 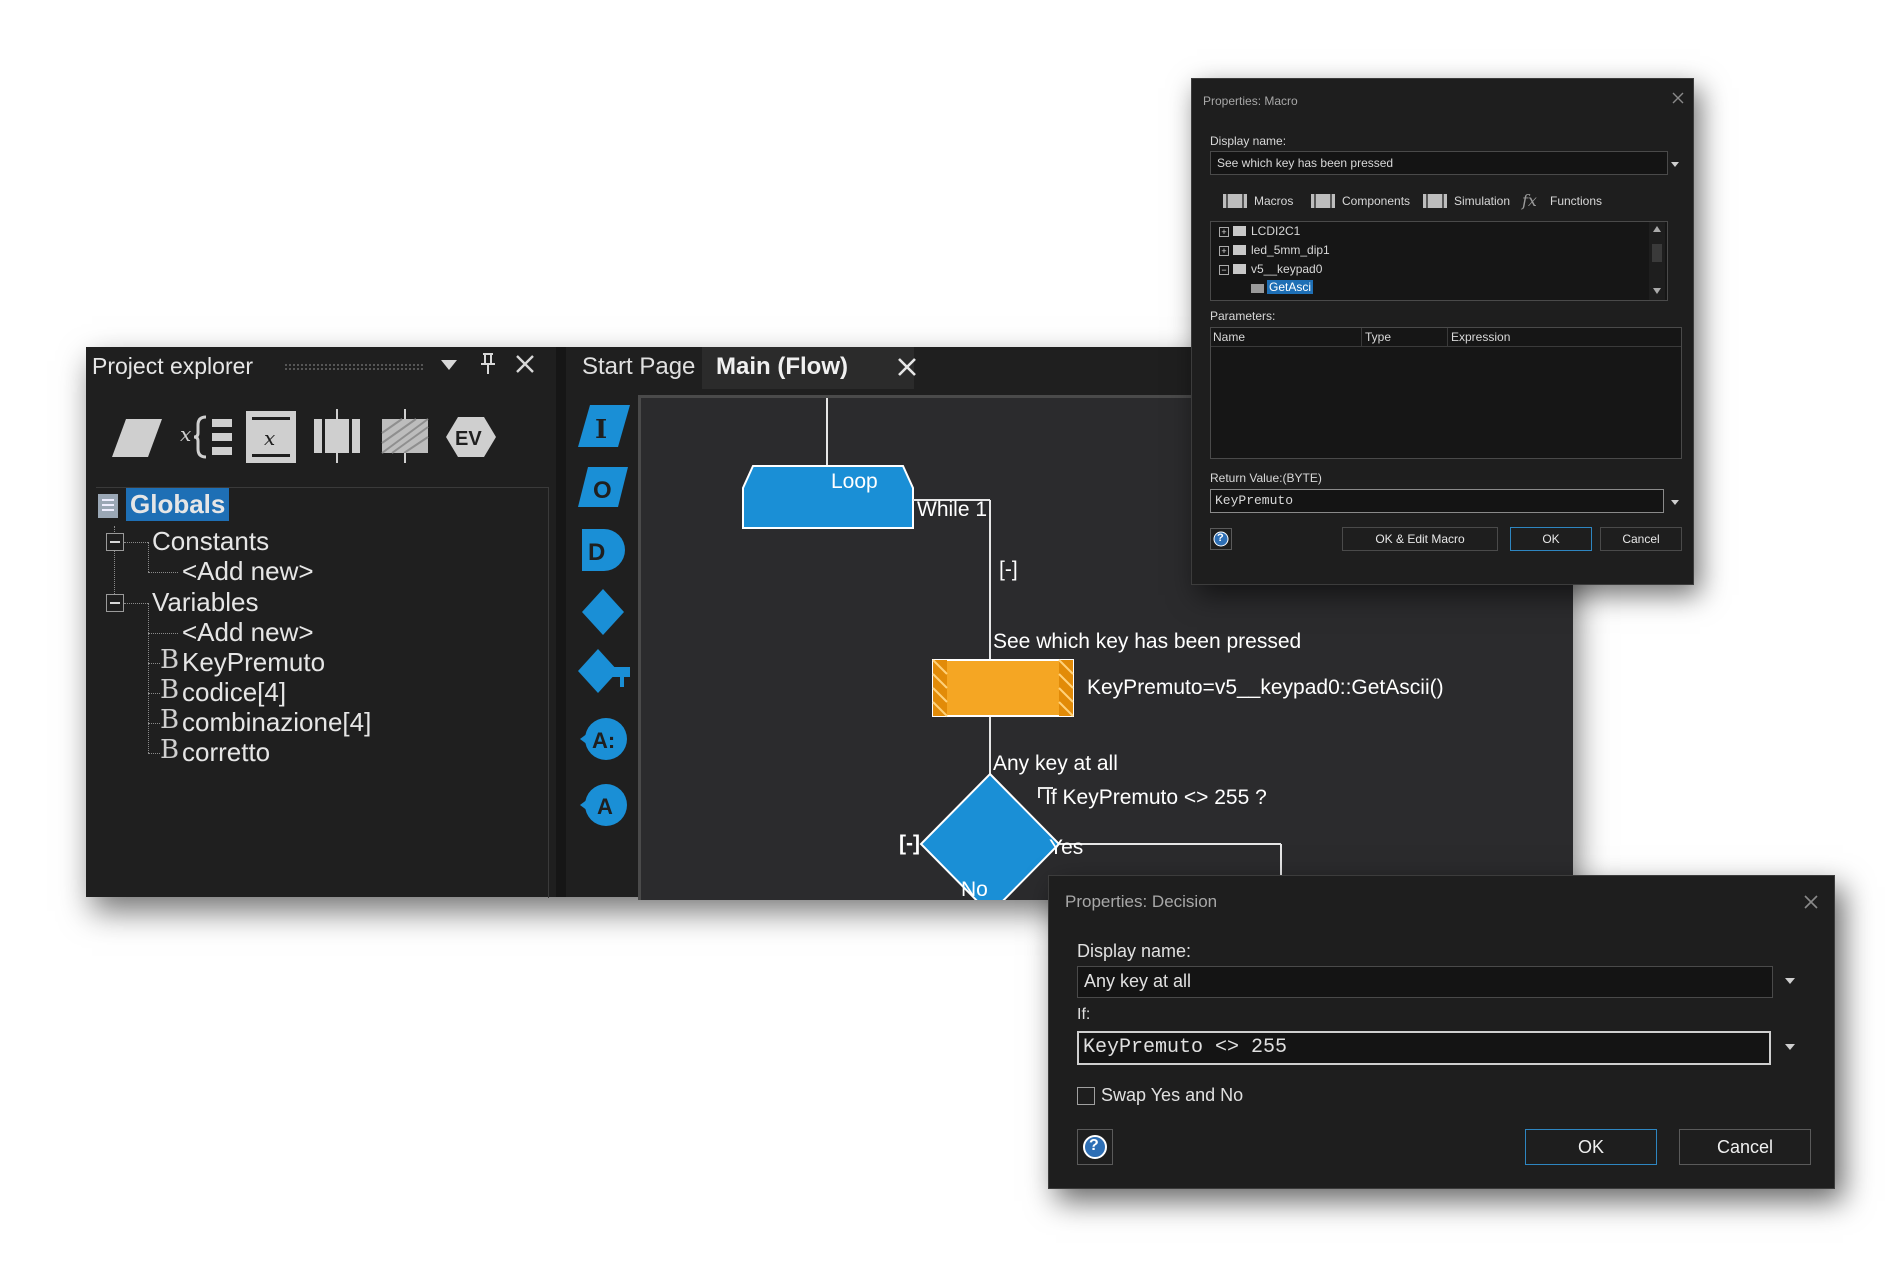 I want to click on functions-icon: fx, so click(x=1529, y=200).